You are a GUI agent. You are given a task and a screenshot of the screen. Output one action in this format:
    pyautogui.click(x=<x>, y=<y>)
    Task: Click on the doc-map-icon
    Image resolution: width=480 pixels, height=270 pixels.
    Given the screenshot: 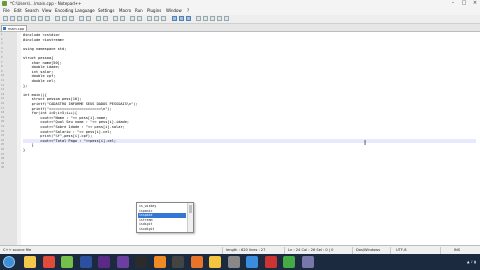 What is the action you would take?
    pyautogui.click(x=181, y=18)
    